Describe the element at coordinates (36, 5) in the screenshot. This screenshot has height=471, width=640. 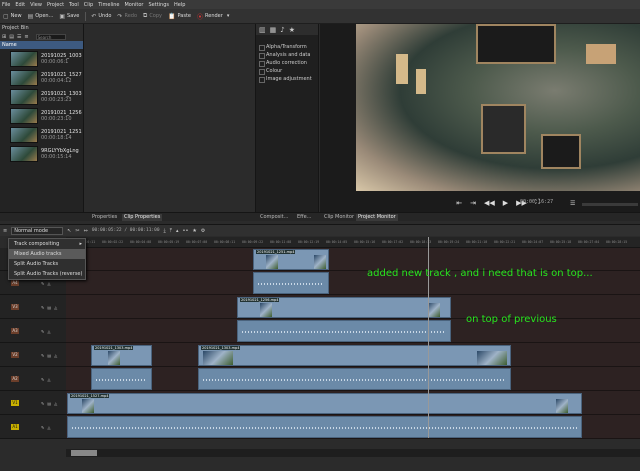
I see `menu-view: View` at that location.